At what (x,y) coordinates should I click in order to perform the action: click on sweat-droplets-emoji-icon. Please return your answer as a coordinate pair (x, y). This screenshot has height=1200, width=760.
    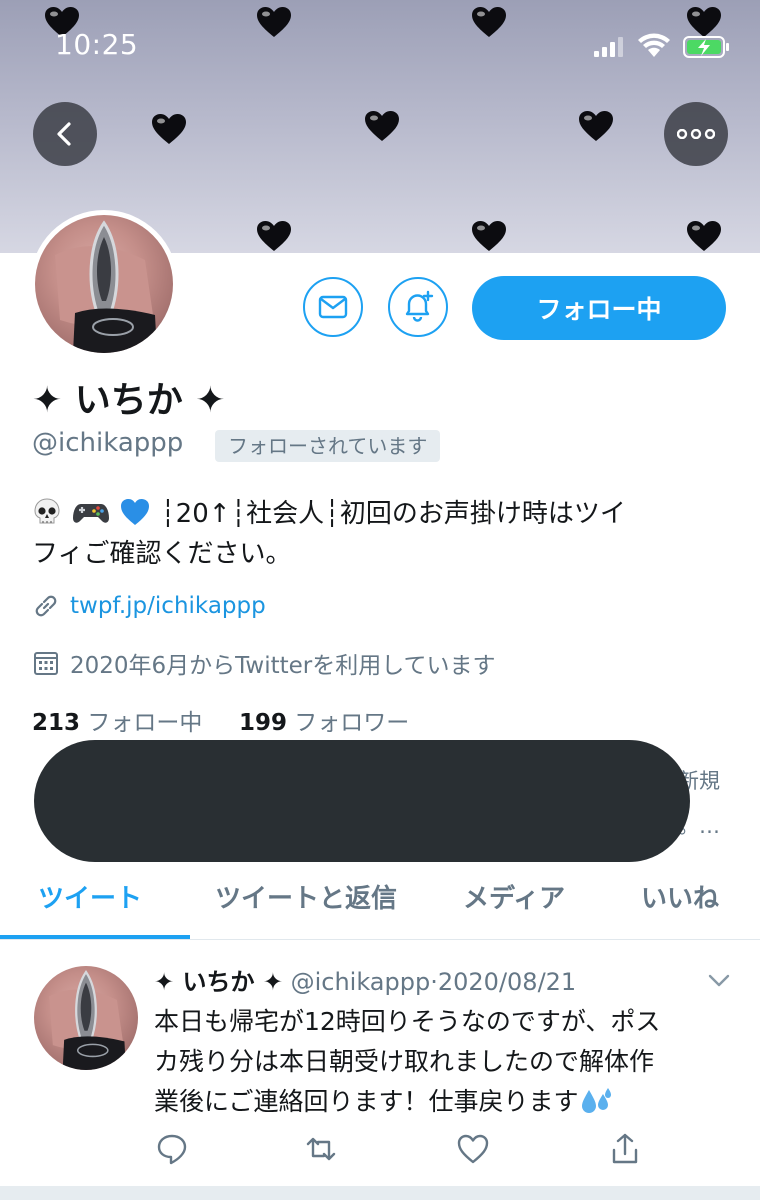
    Looking at the image, I should click on (596, 1100).